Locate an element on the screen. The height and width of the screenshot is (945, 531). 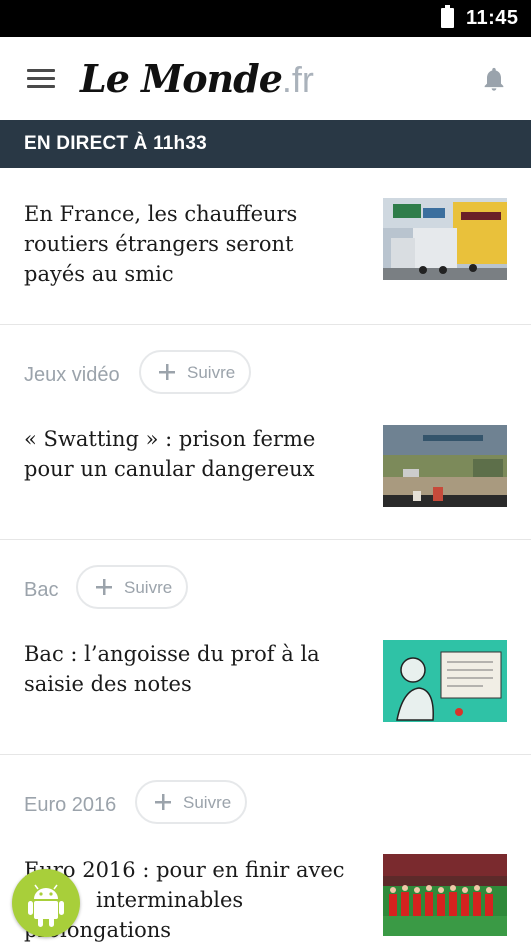
le-monde-logo: Le Monde.fr is located at coordinates (197, 79).